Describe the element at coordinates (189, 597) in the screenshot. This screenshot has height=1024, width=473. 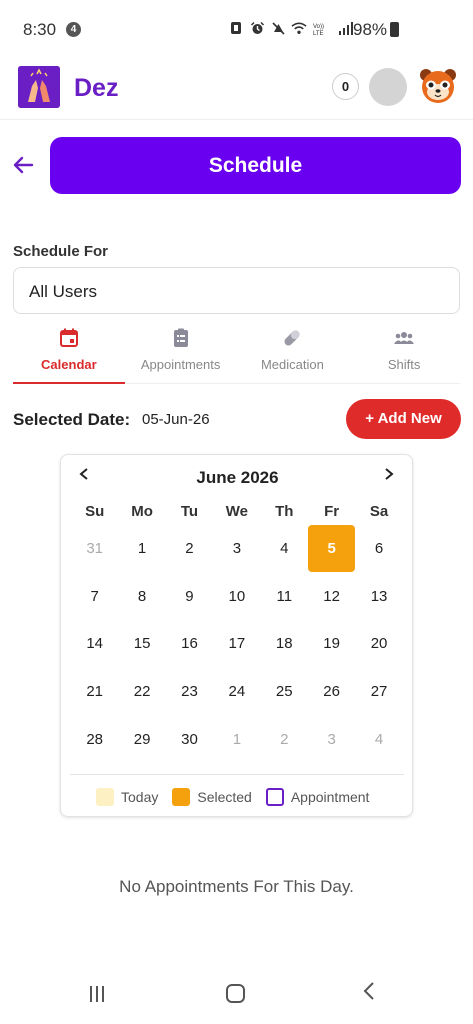
I see `calendar-day: 9` at that location.